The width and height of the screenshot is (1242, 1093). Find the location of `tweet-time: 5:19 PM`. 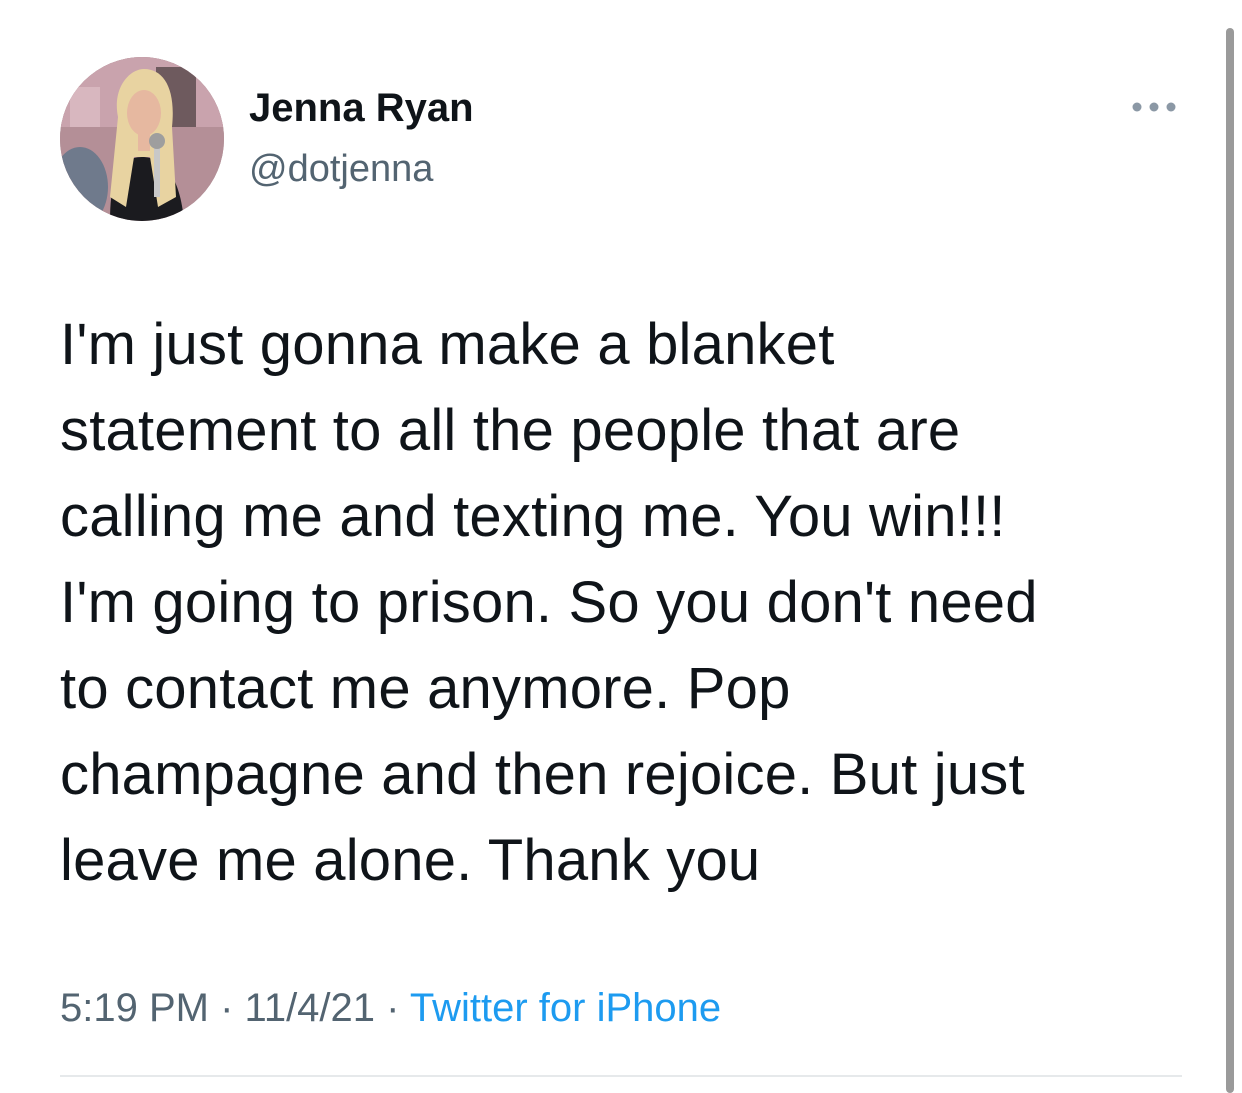

tweet-time: 5:19 PM is located at coordinates (134, 1008).